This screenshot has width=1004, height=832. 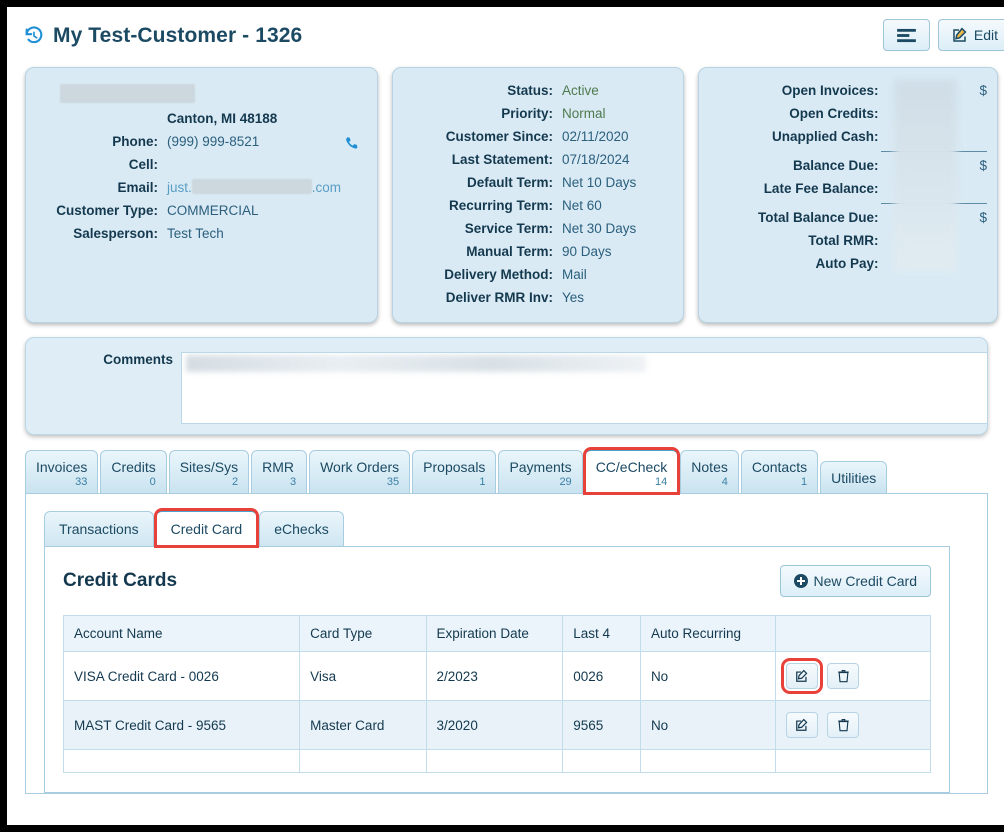 What do you see at coordinates (115, 233) in the screenshot?
I see `salesperson-label: Salesperson:` at bounding box center [115, 233].